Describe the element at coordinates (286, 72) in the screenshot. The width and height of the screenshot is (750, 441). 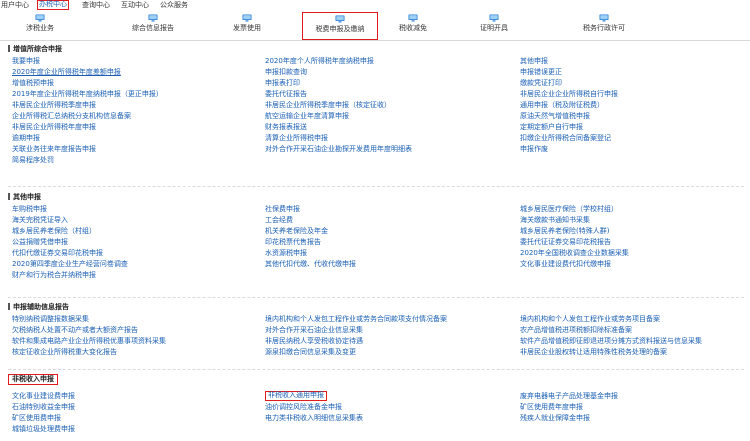
I see `declaration-link: 申报扣款查询` at that location.